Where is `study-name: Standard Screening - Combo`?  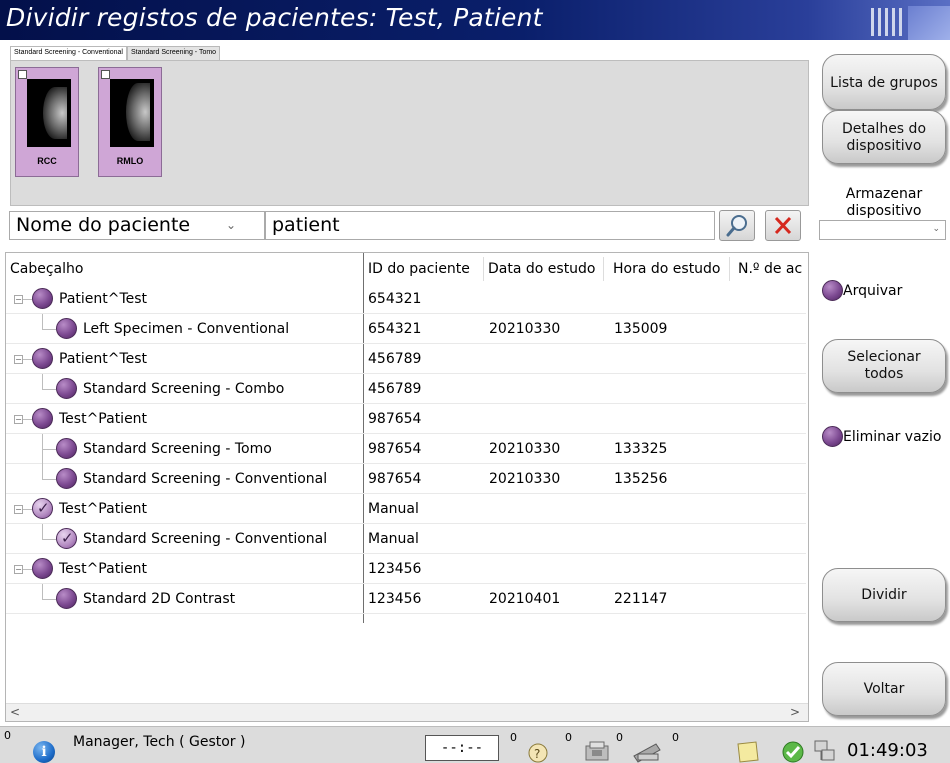
study-name: Standard Screening - Combo is located at coordinates (184, 389).